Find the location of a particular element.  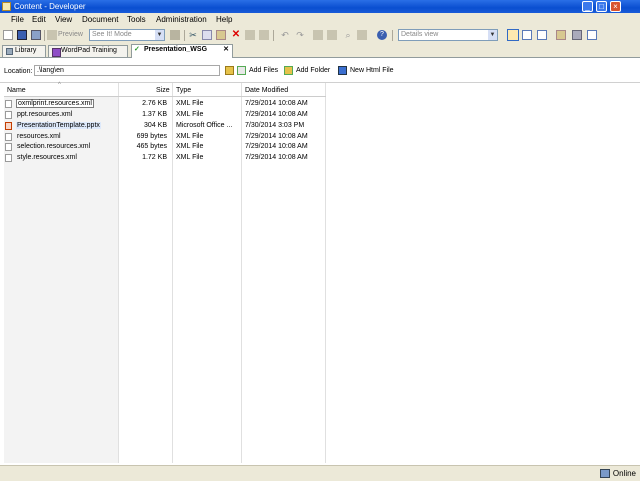

window-title: Content - Developer is located at coordinates (50, 6).